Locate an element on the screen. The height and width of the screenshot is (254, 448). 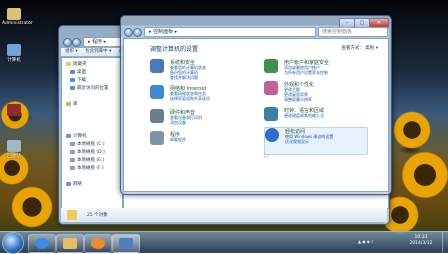
control-panel-address-bar: ▸ 控制面板 ▸ is located at coordinates (230, 32).